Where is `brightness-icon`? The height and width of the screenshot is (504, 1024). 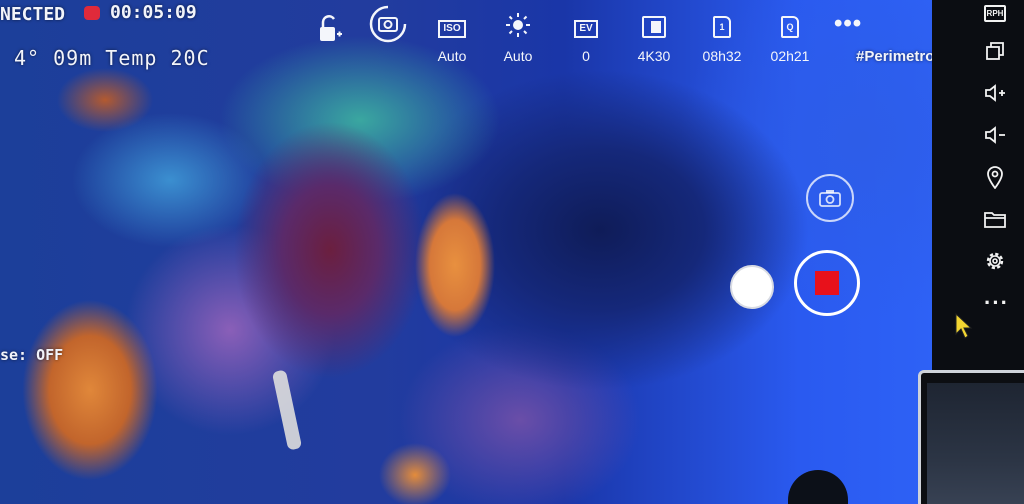
brightness-icon is located at coordinates (518, 22).